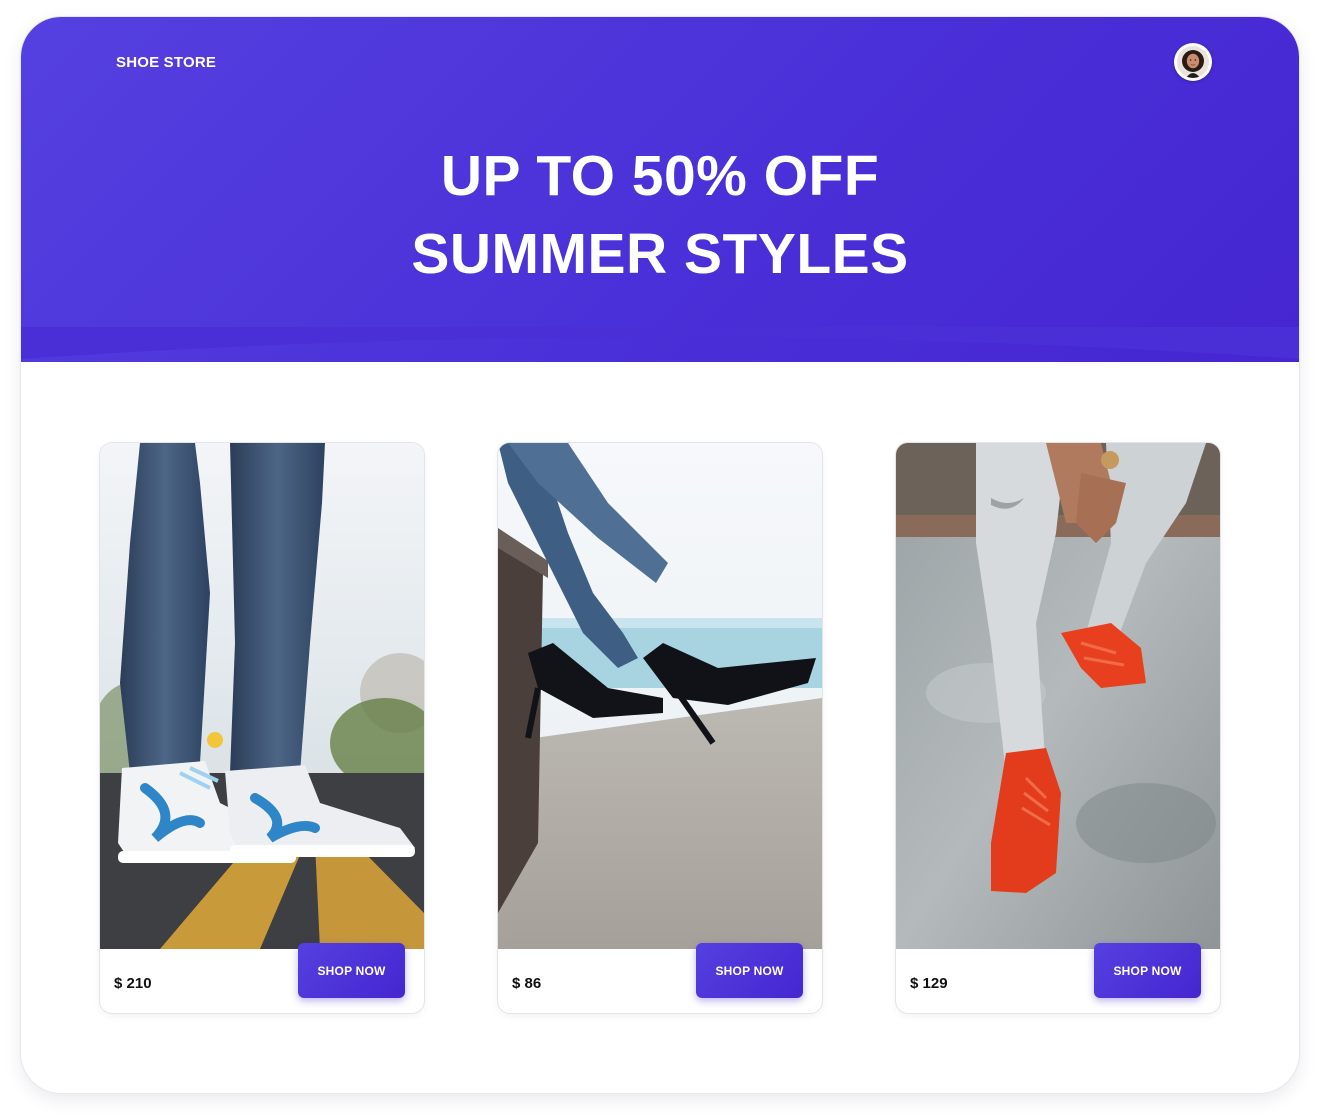 Image resolution: width=1320 pixels, height=1117 pixels. What do you see at coordinates (660, 215) in the screenshot?
I see `hero-headline: UP TO 50% OFF SUMMER STYLES` at bounding box center [660, 215].